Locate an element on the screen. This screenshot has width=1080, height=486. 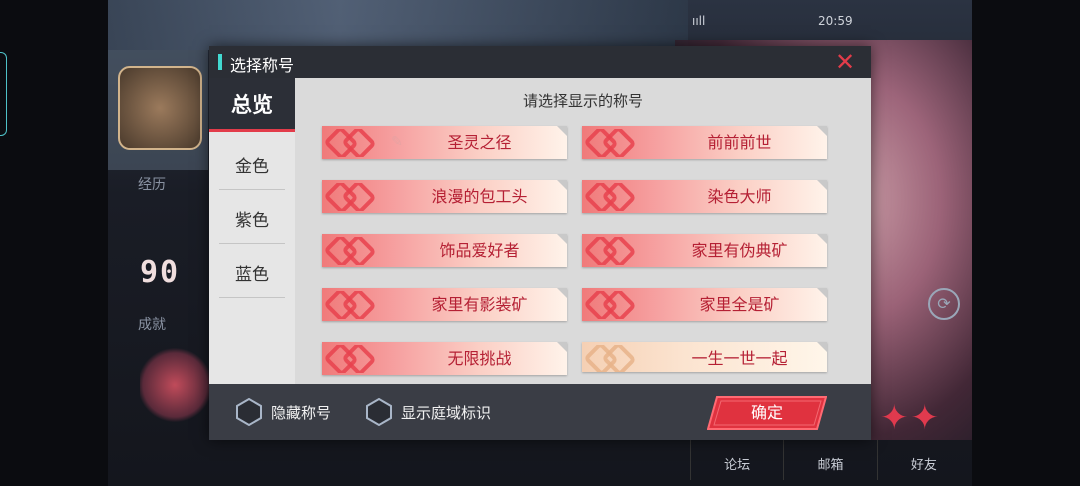
title-card: ✎ 圣灵之径 is located at coordinates (444, 142).